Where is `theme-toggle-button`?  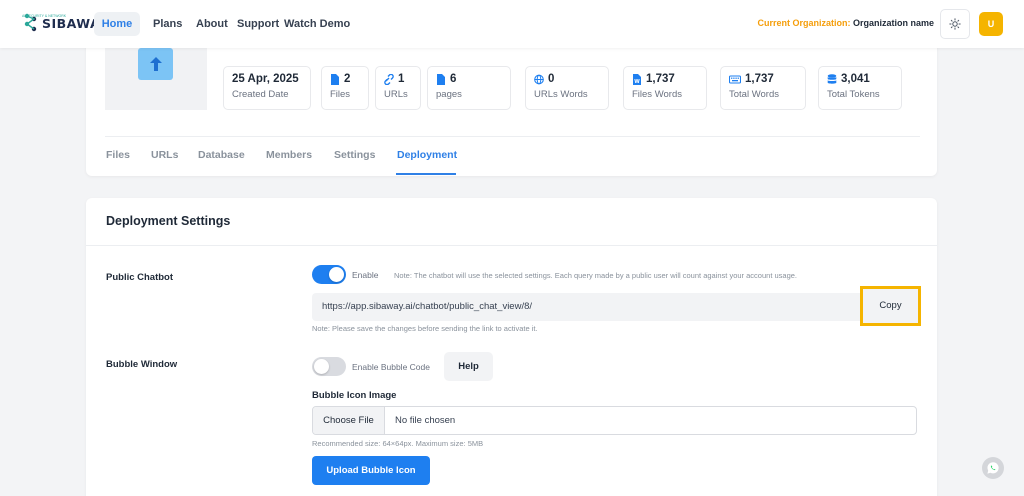
theme-toggle-button is located at coordinates (955, 24).